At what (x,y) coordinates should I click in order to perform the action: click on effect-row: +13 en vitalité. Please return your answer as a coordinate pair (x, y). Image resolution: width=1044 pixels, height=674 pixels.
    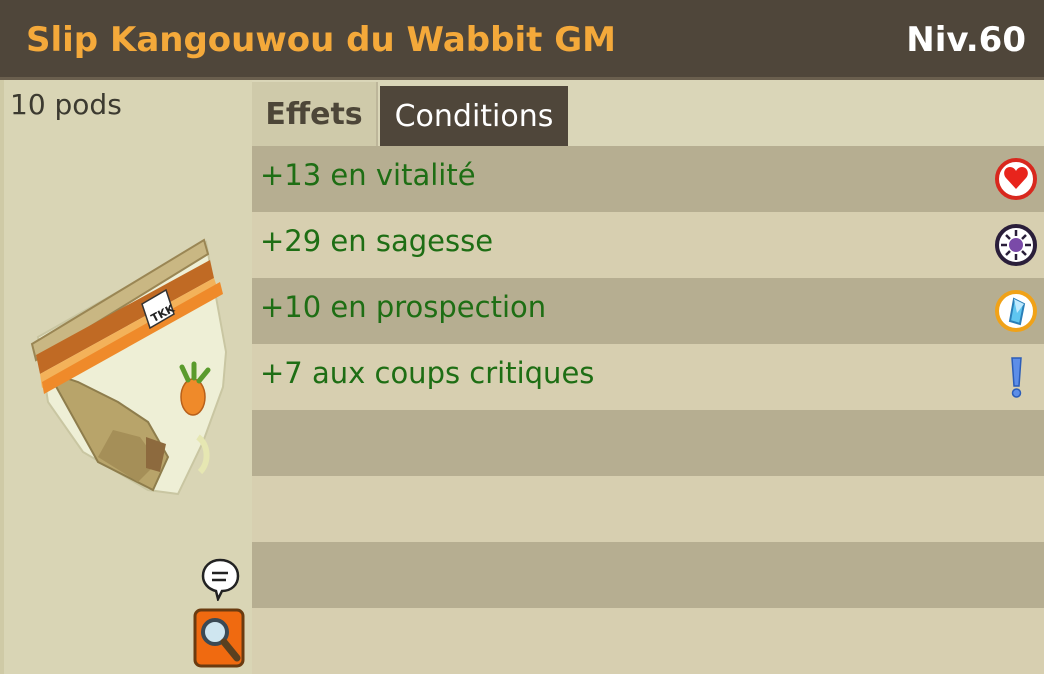
    Looking at the image, I should click on (648, 179).